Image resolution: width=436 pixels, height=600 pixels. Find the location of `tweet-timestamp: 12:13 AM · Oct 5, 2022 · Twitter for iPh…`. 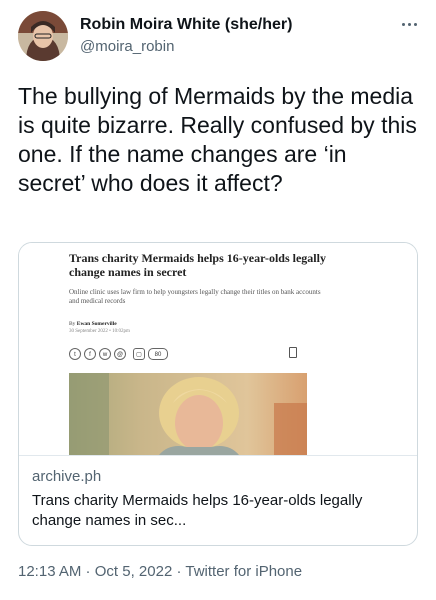

tweet-timestamp: 12:13 AM · Oct 5, 2022 · Twitter for iPh… is located at coordinates (160, 571).